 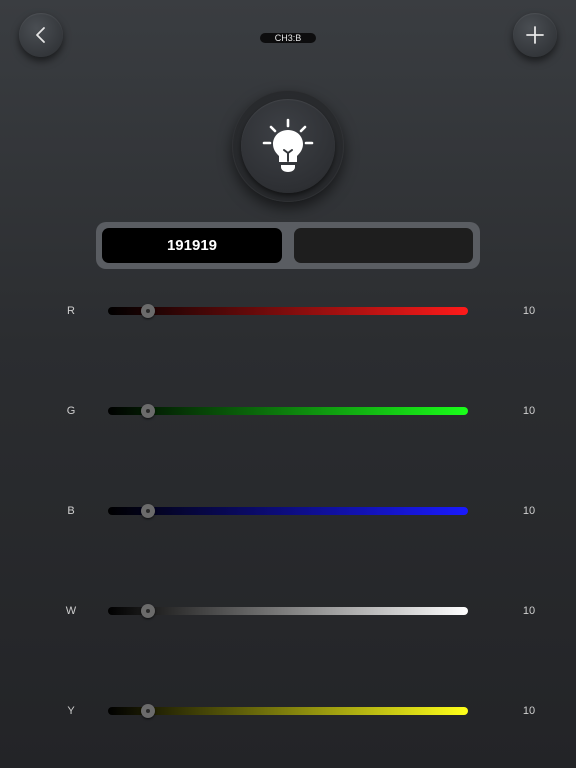 I want to click on slider-row-b: B 10, so click(x=288, y=511).